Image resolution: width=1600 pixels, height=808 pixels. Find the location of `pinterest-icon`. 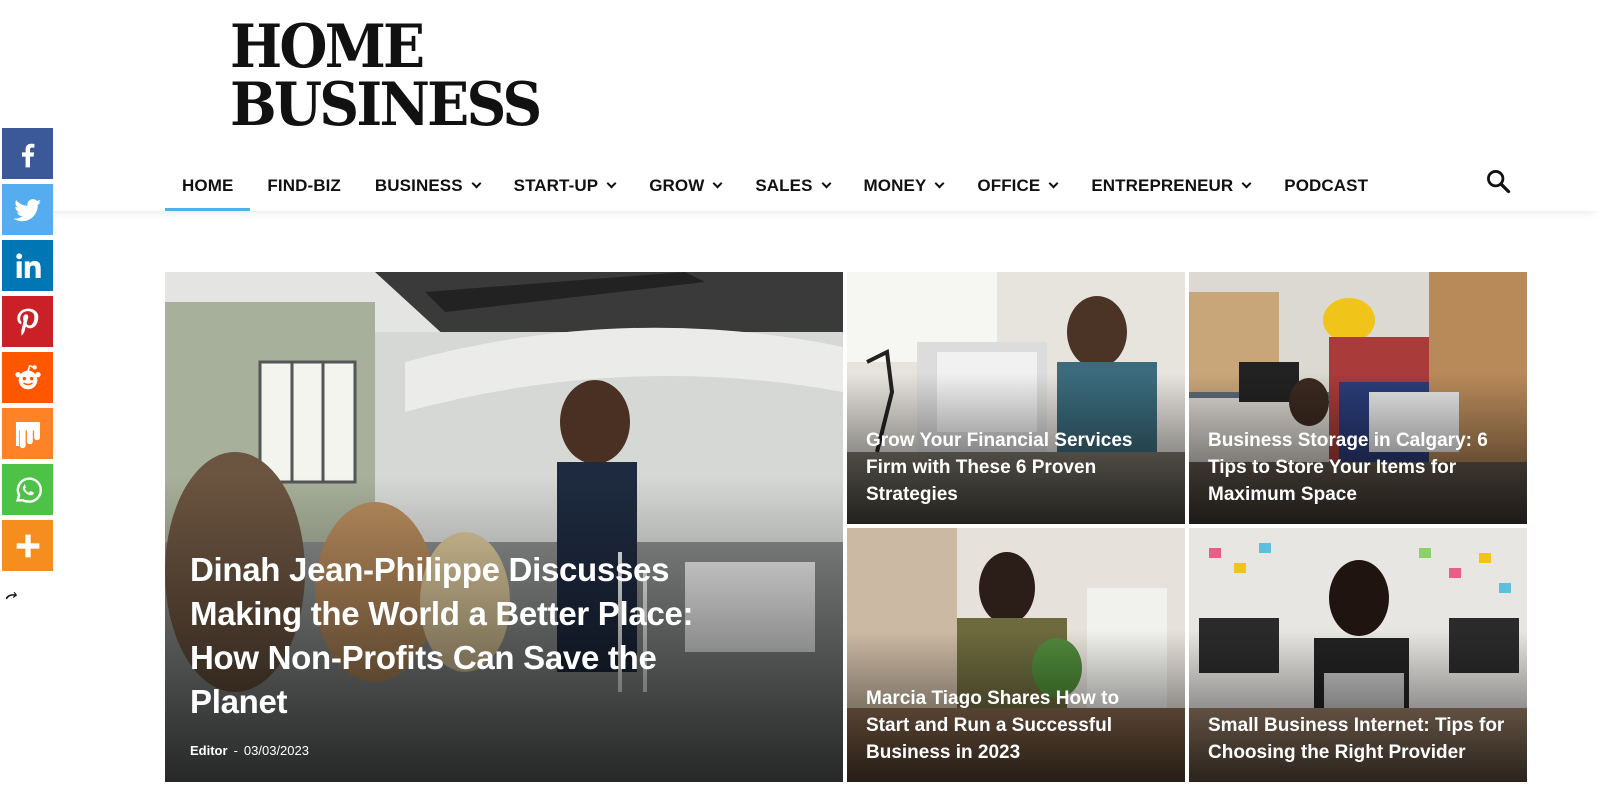

pinterest-icon is located at coordinates (27, 322).